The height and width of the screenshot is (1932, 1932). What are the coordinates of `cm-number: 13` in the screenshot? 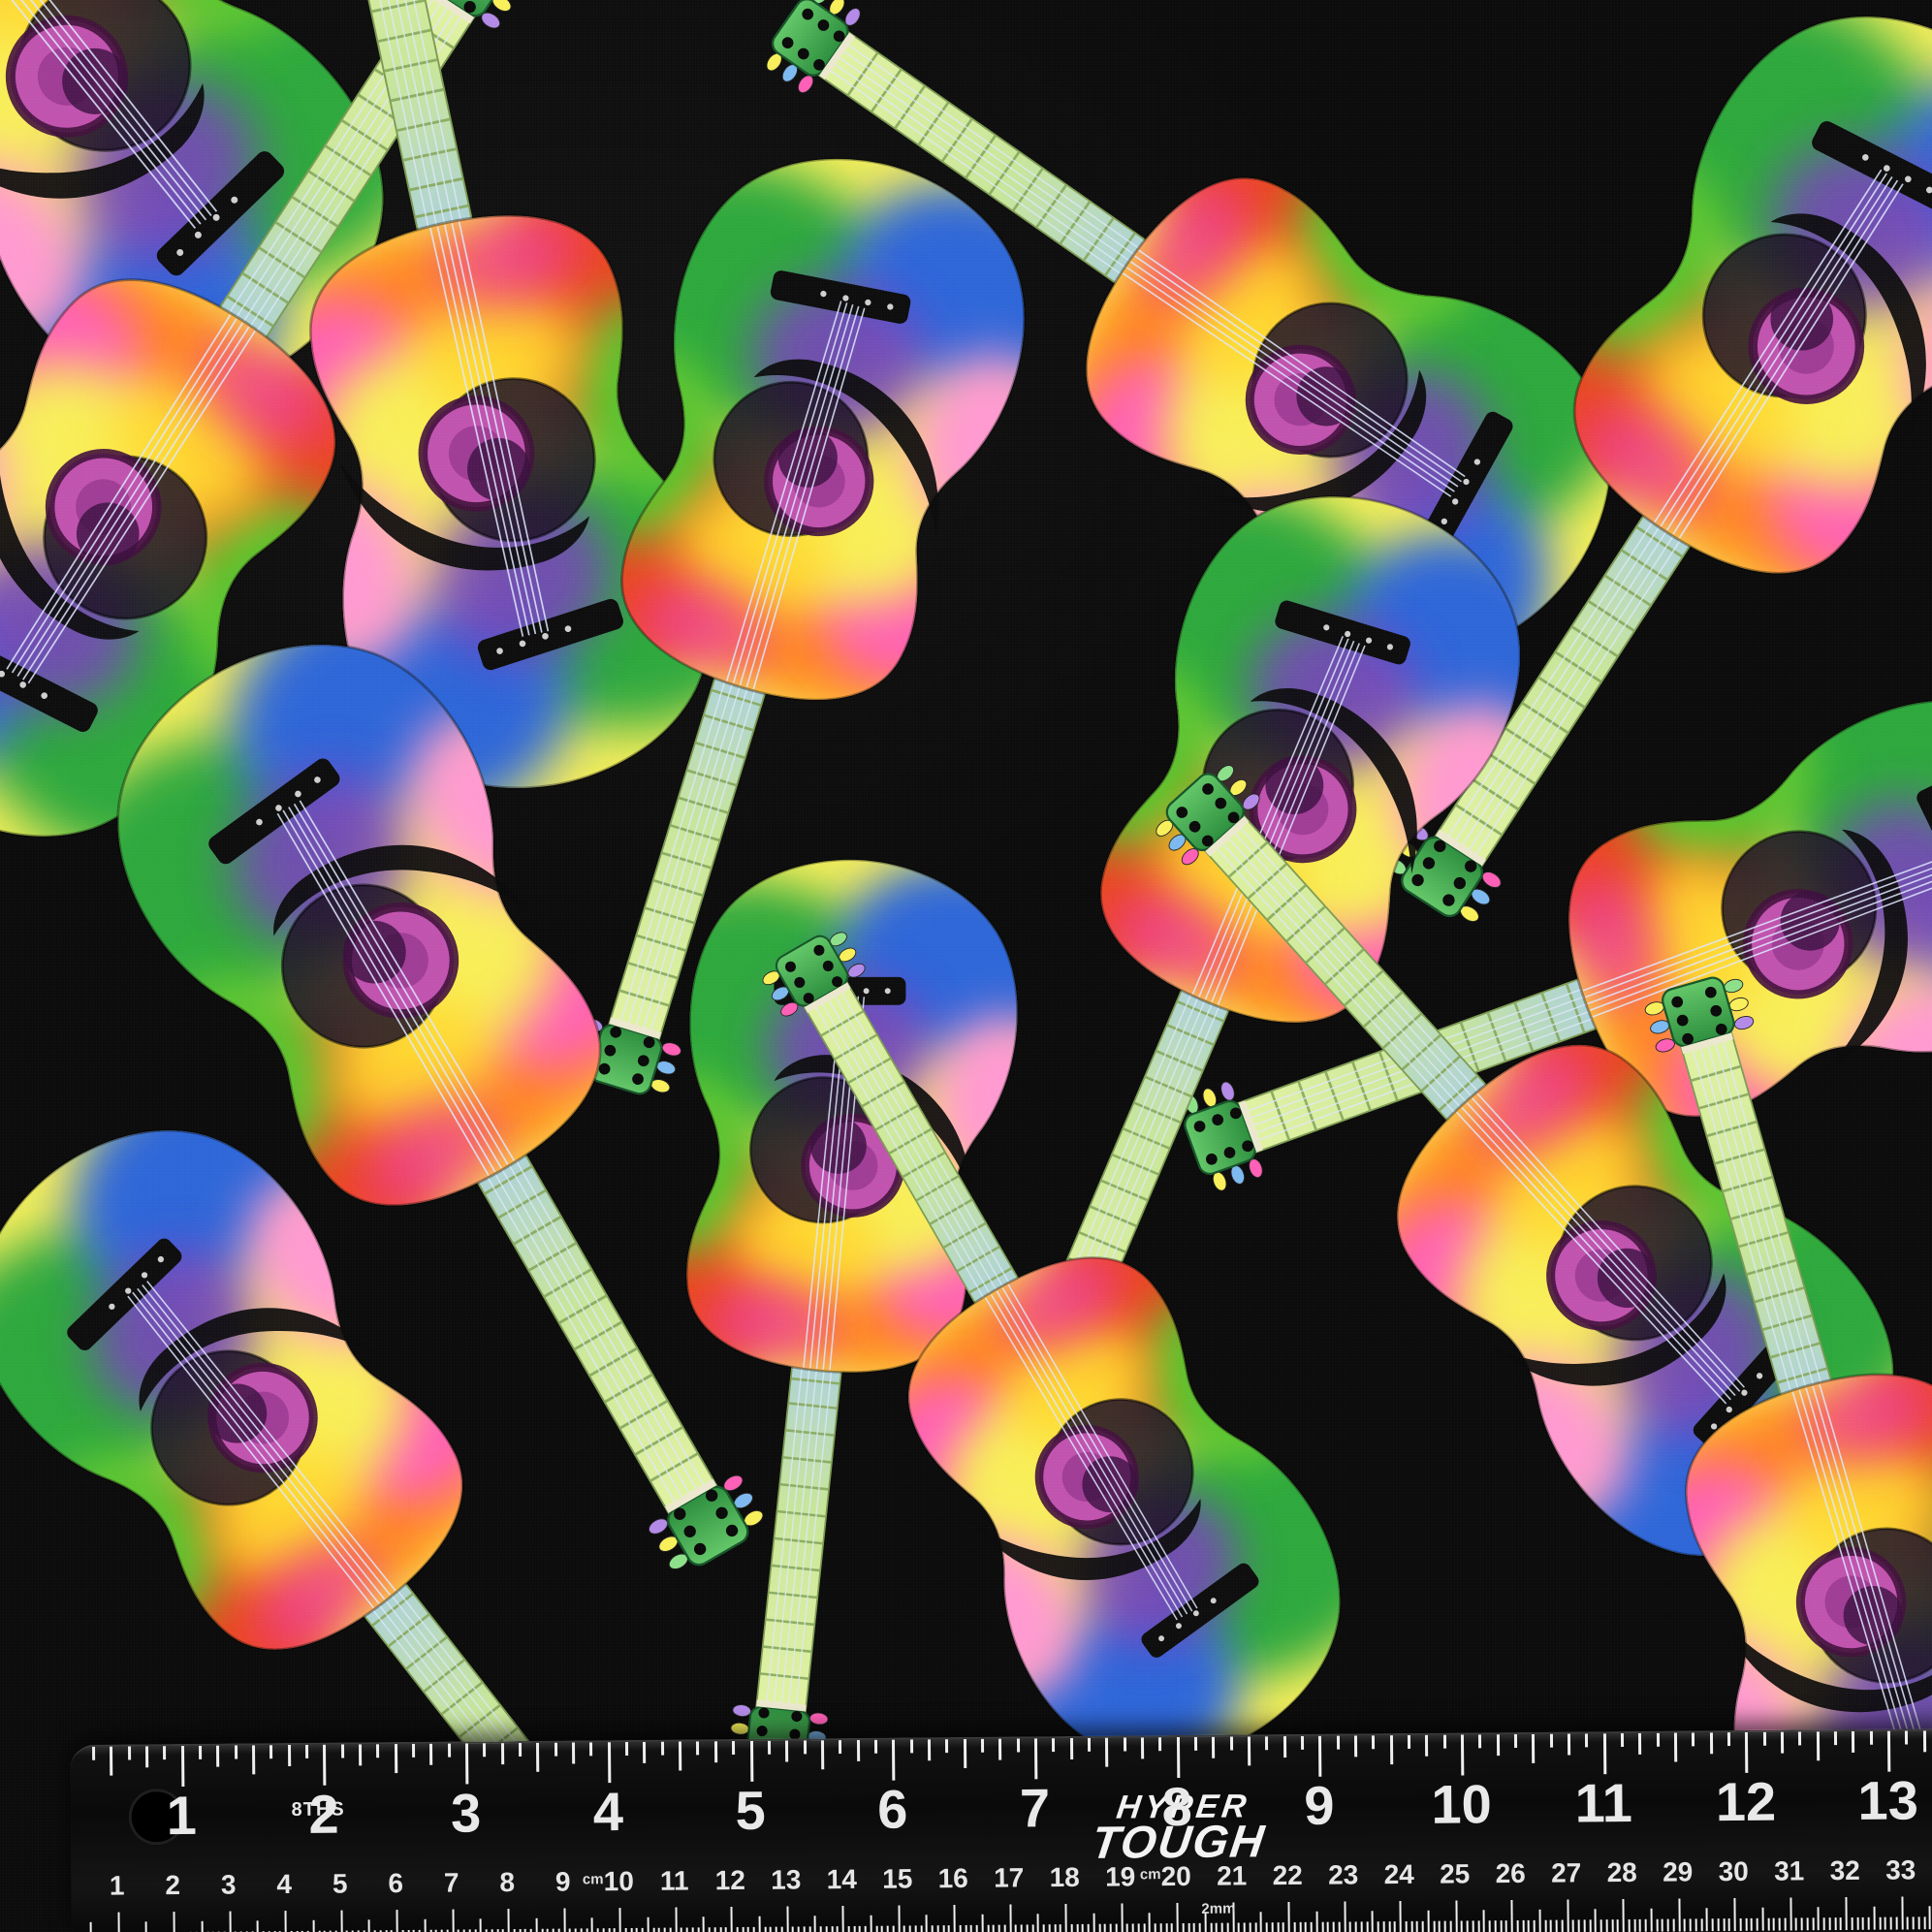 It's located at (786, 1879).